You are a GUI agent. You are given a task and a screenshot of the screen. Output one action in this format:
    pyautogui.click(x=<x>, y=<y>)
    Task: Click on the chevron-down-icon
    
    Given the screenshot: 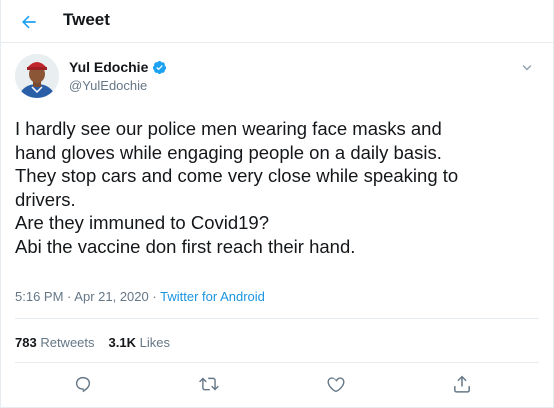 What is the action you would take?
    pyautogui.click(x=527, y=68)
    